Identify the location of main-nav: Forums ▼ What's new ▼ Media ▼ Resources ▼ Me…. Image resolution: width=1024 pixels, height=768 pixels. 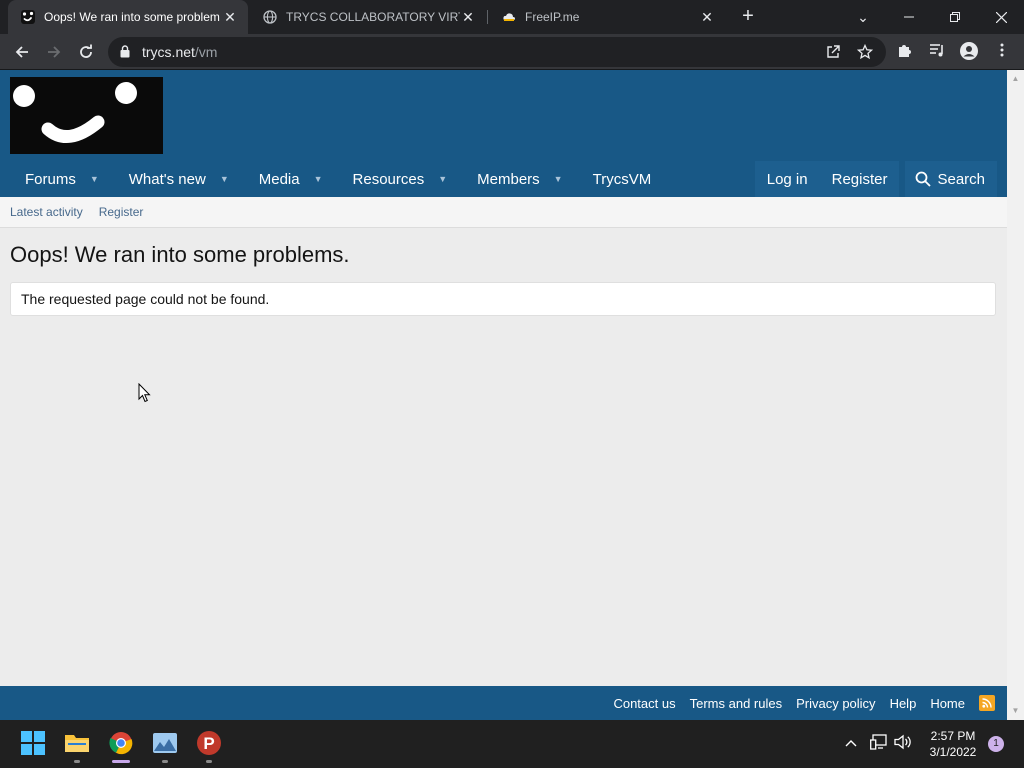
(338, 179).